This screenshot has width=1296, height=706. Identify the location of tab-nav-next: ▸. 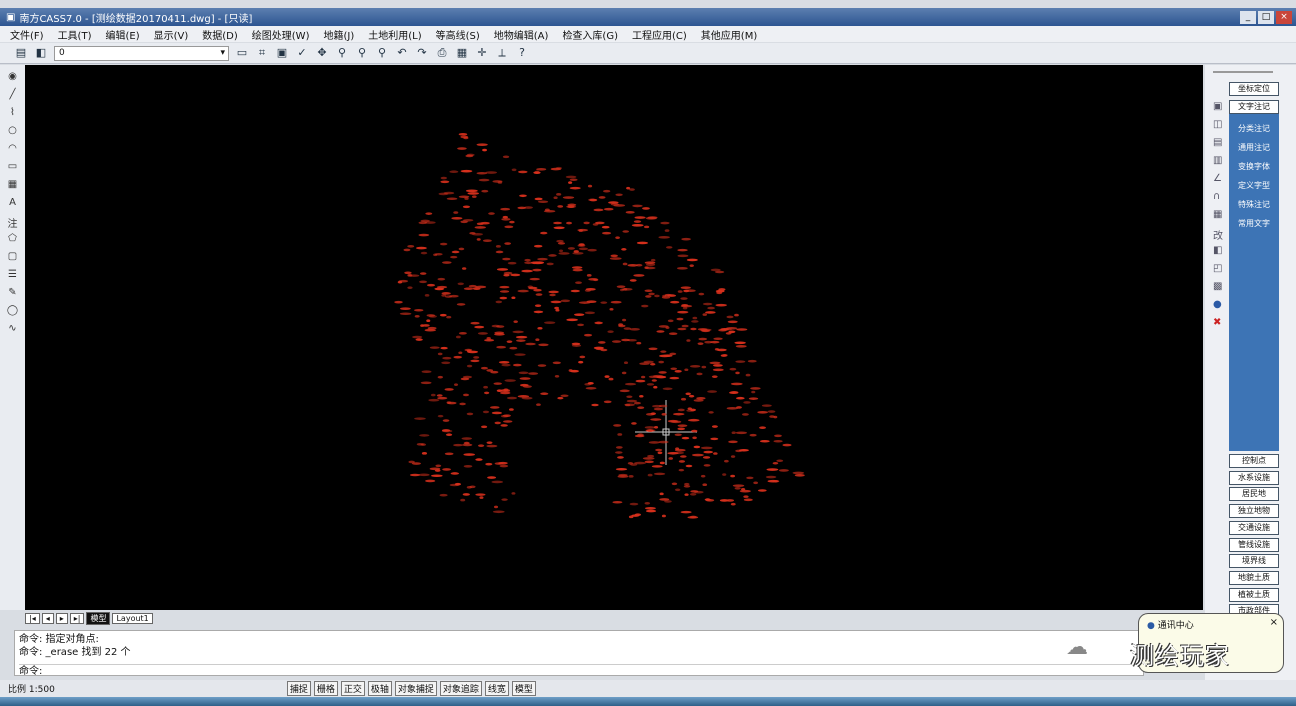
(61, 618).